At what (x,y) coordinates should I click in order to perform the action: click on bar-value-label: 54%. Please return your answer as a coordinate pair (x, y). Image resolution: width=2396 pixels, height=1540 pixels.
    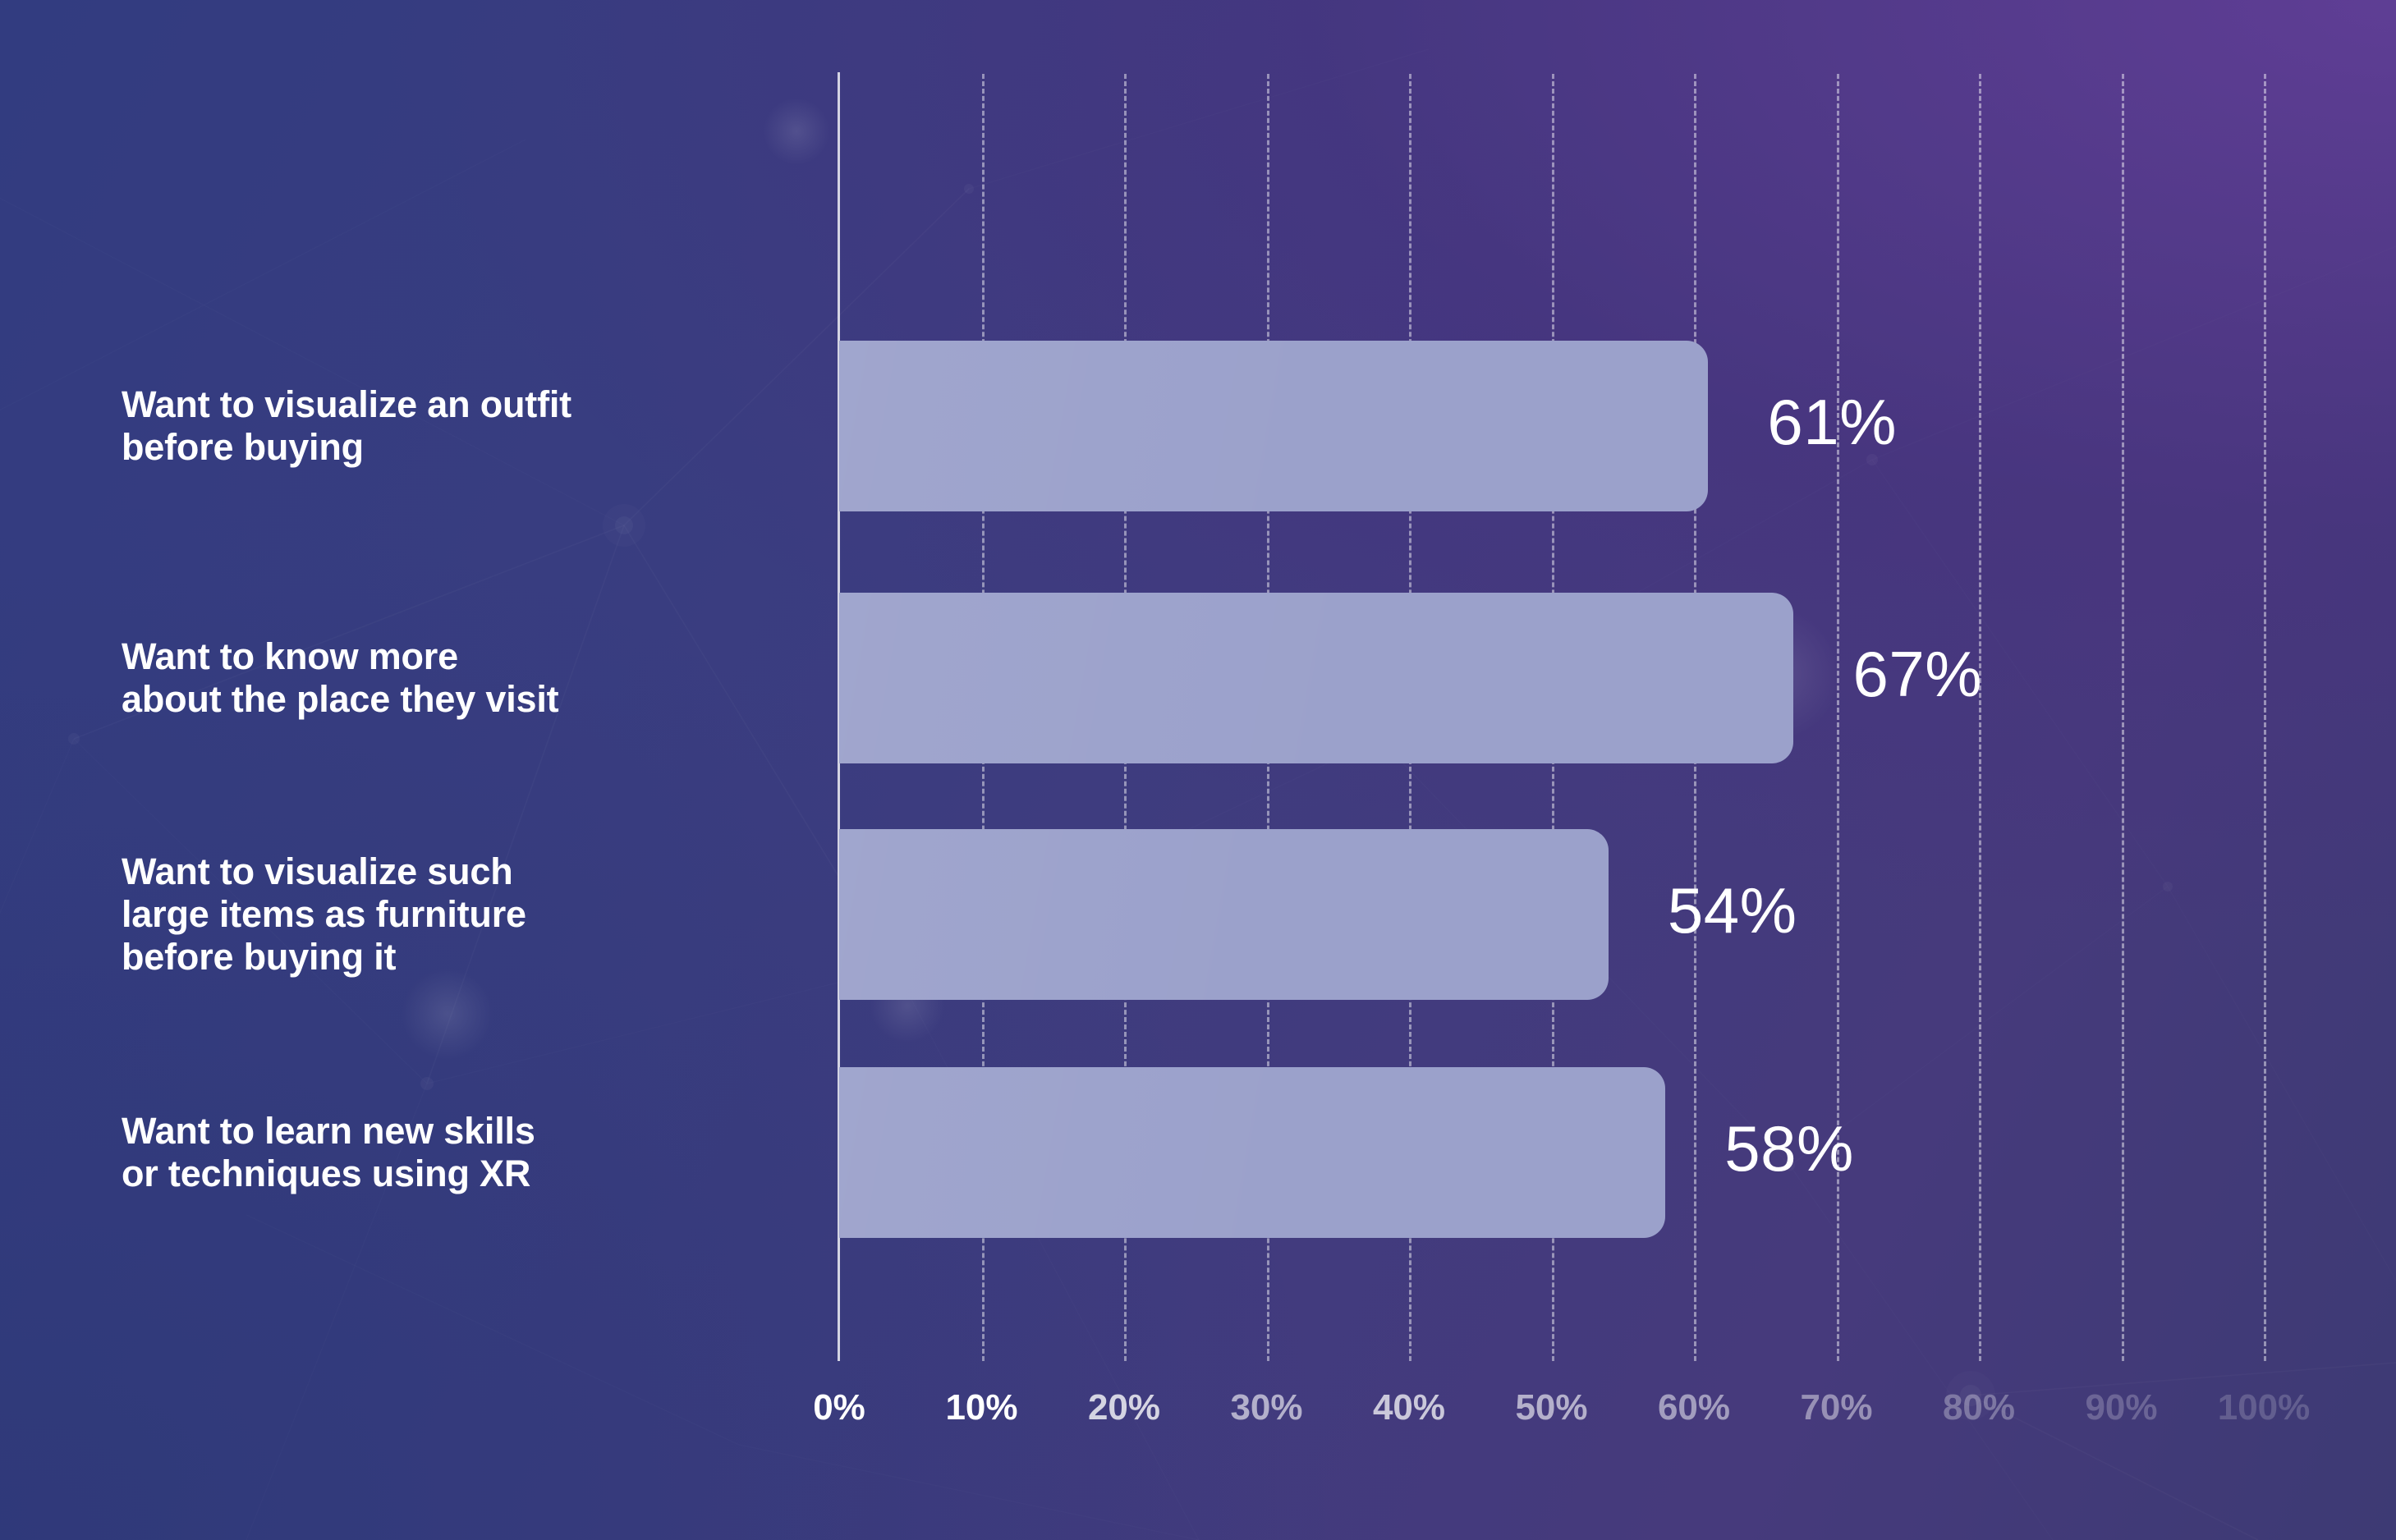
    Looking at the image, I should click on (1732, 910).